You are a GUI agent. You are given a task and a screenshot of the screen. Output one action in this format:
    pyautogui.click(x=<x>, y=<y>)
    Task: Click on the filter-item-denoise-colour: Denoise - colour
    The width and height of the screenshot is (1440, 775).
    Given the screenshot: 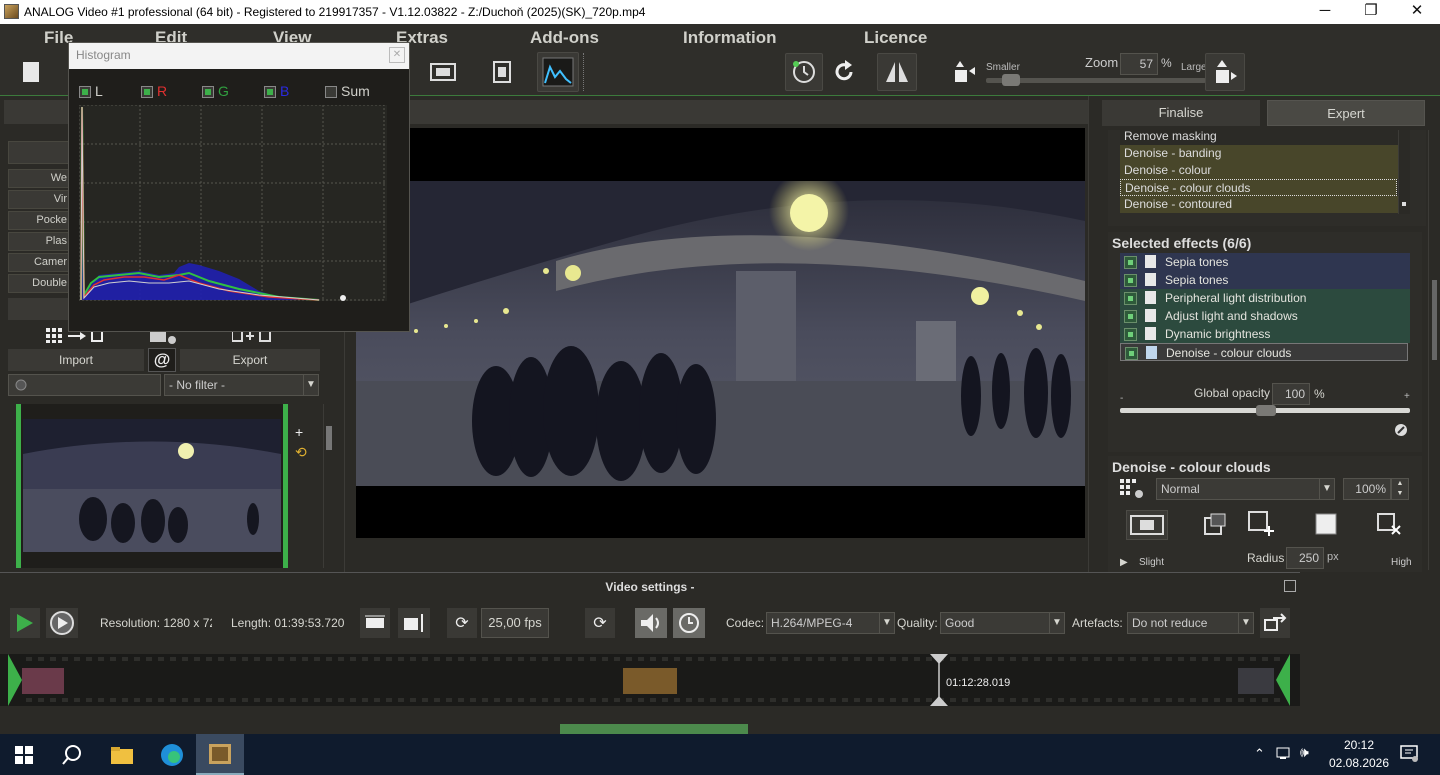 What is the action you would take?
    pyautogui.click(x=1259, y=170)
    